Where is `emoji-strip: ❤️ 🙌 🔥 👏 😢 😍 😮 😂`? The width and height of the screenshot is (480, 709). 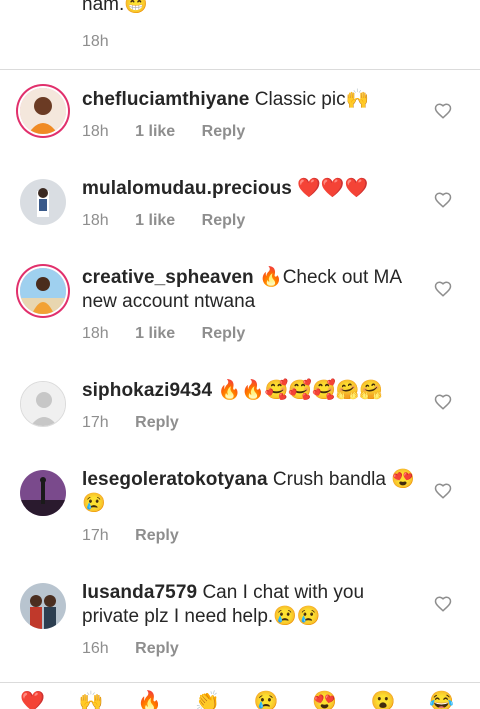 emoji-strip: ❤️ 🙌 🔥 👏 😢 😍 😮 😂 is located at coordinates (250, 699).